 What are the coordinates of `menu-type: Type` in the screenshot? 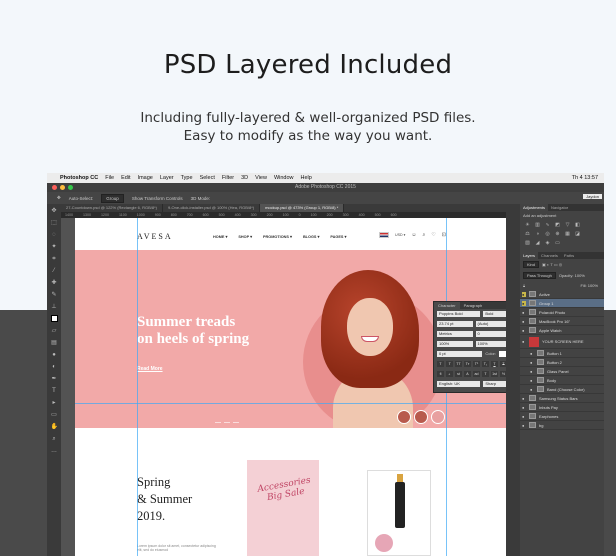 It's located at (187, 178).